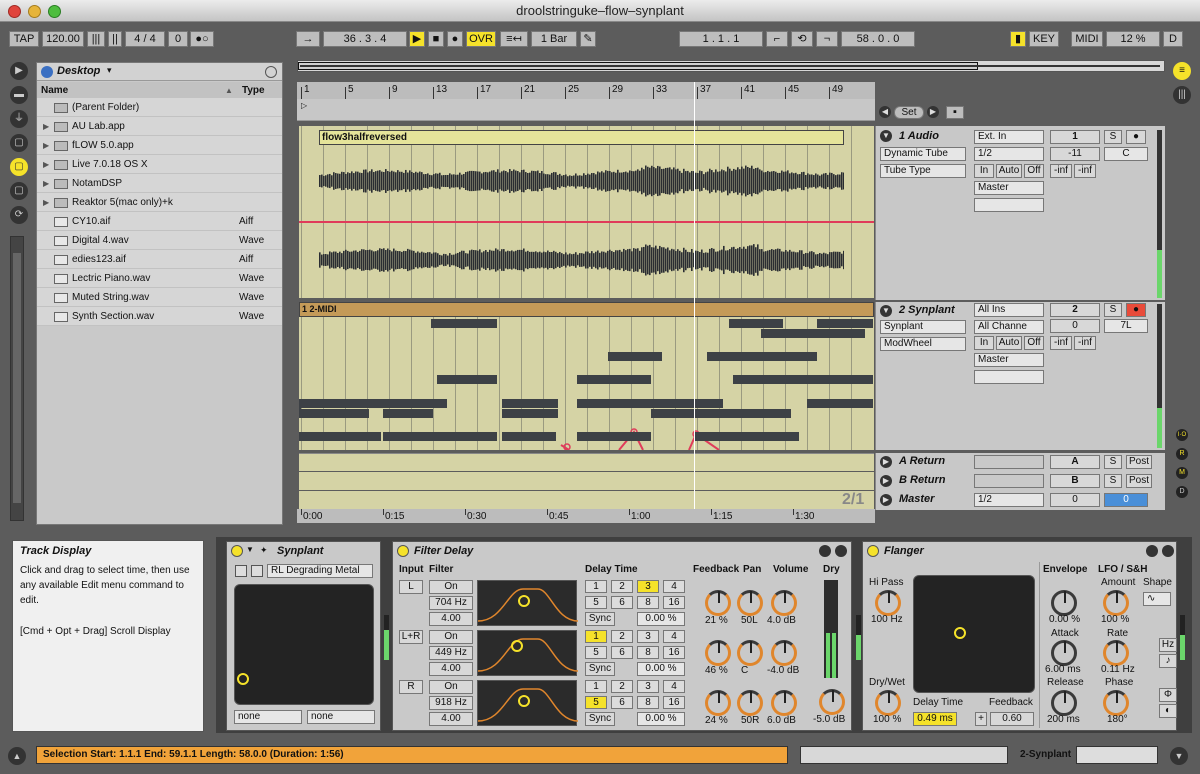  I want to click on browser-item: Muted String.wav Wave, so click(159, 297).